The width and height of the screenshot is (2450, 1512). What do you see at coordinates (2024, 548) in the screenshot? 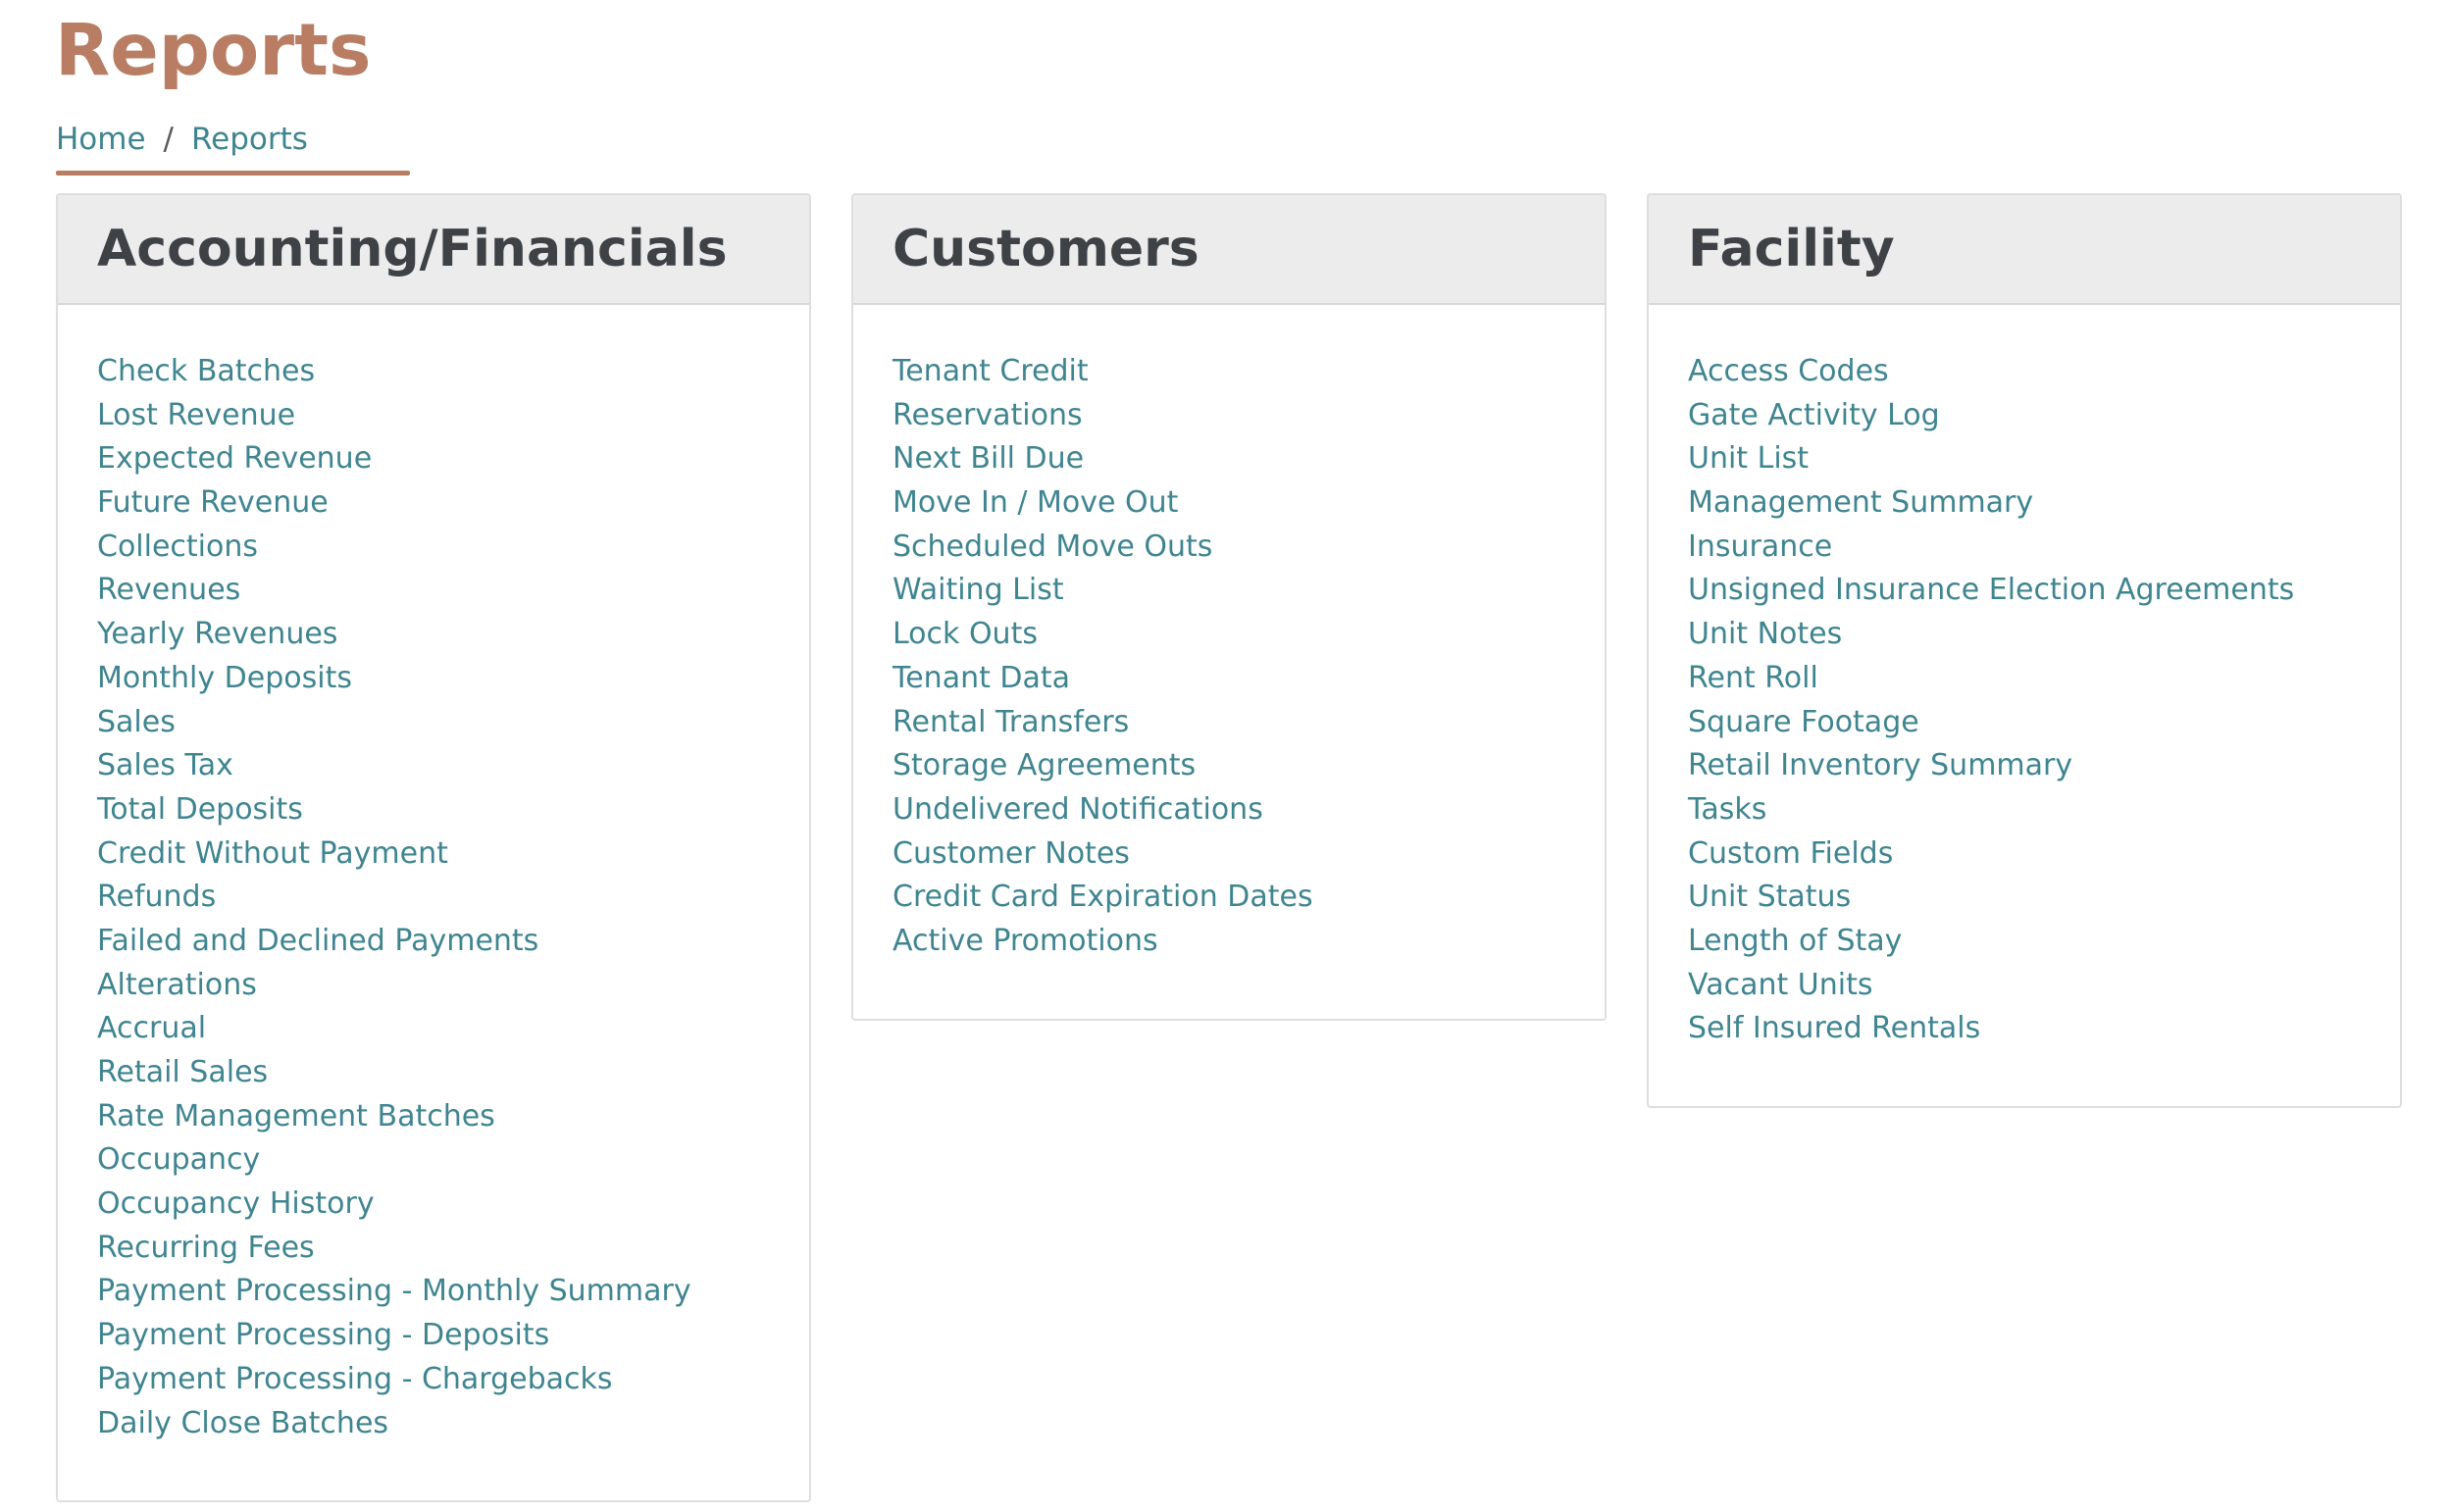
I see `list-item: Insurance` at bounding box center [2024, 548].